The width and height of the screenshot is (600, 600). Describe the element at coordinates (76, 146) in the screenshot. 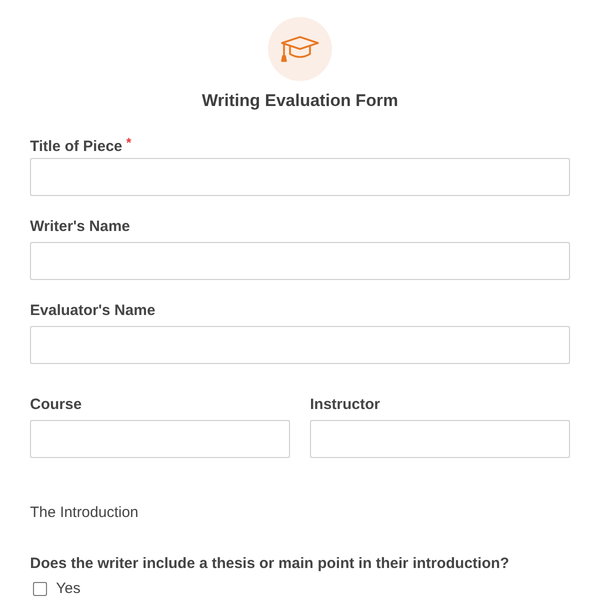

I see `field-label: Title of Piece` at that location.